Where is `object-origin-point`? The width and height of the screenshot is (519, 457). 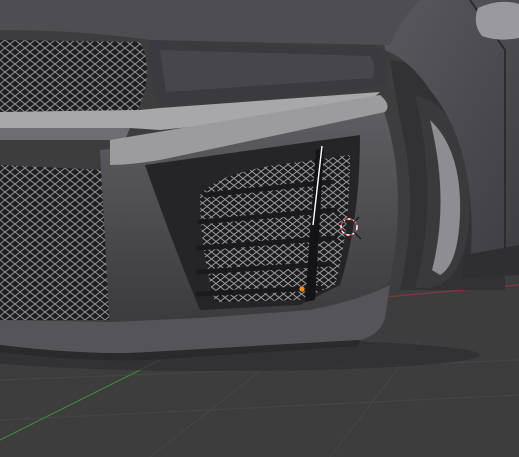
object-origin-point is located at coordinates (302, 289).